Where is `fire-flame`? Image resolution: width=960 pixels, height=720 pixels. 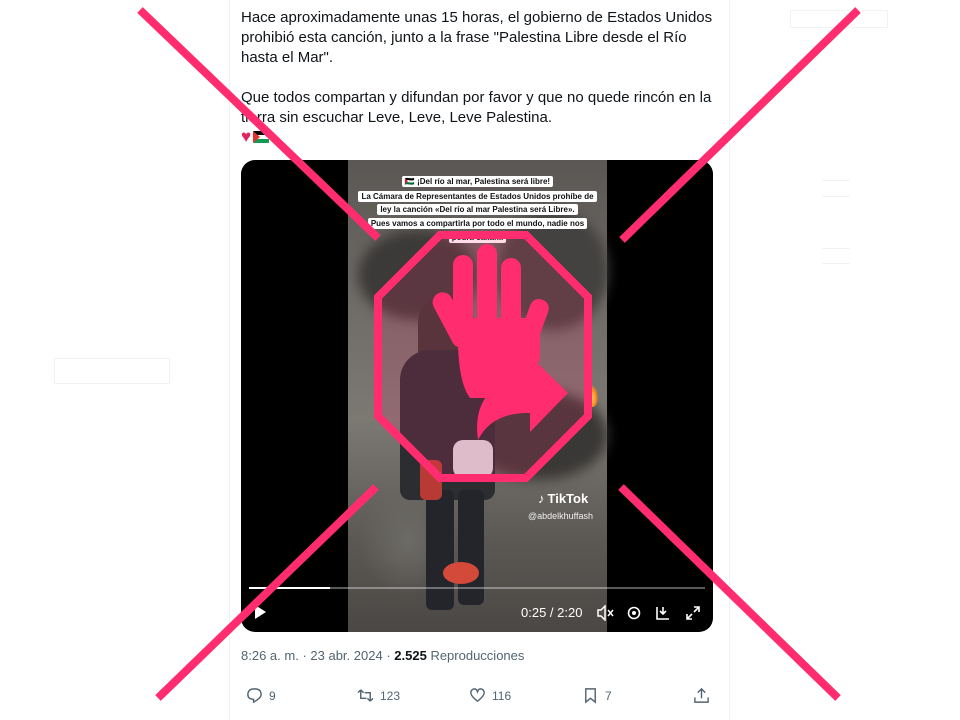 fire-flame is located at coordinates (591, 396).